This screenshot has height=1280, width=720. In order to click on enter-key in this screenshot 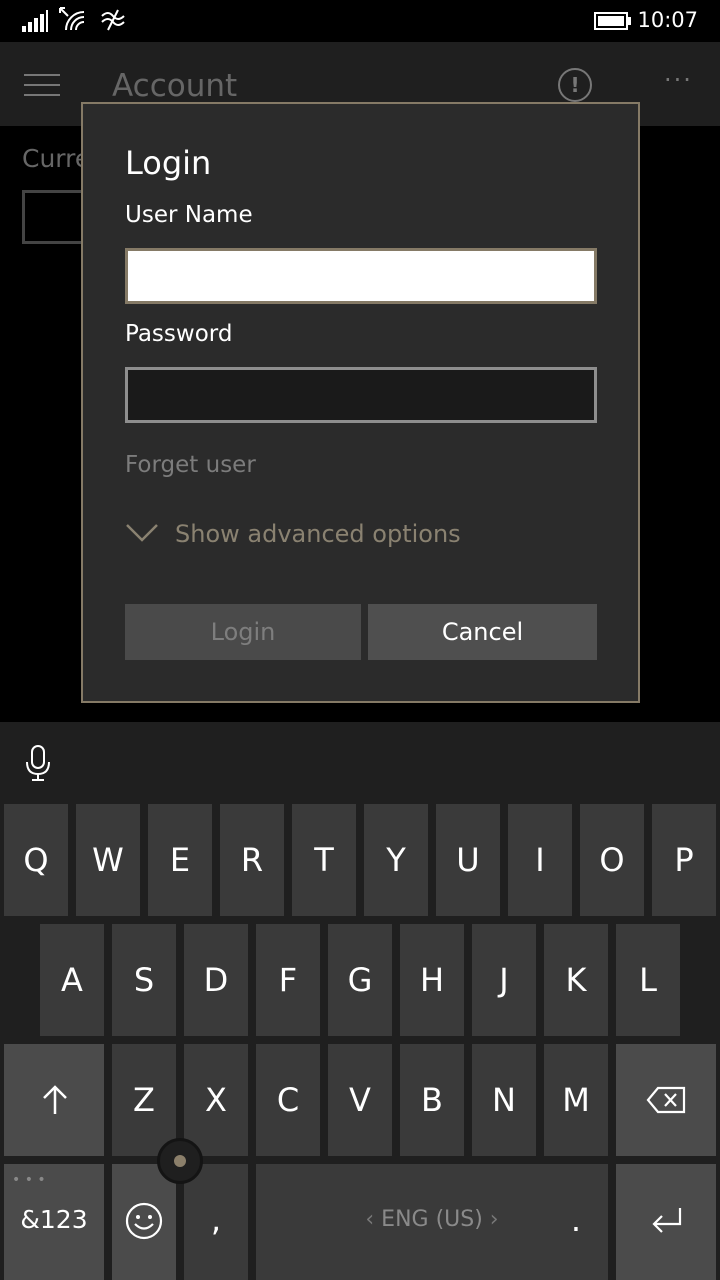, I will do `click(666, 1222)`.